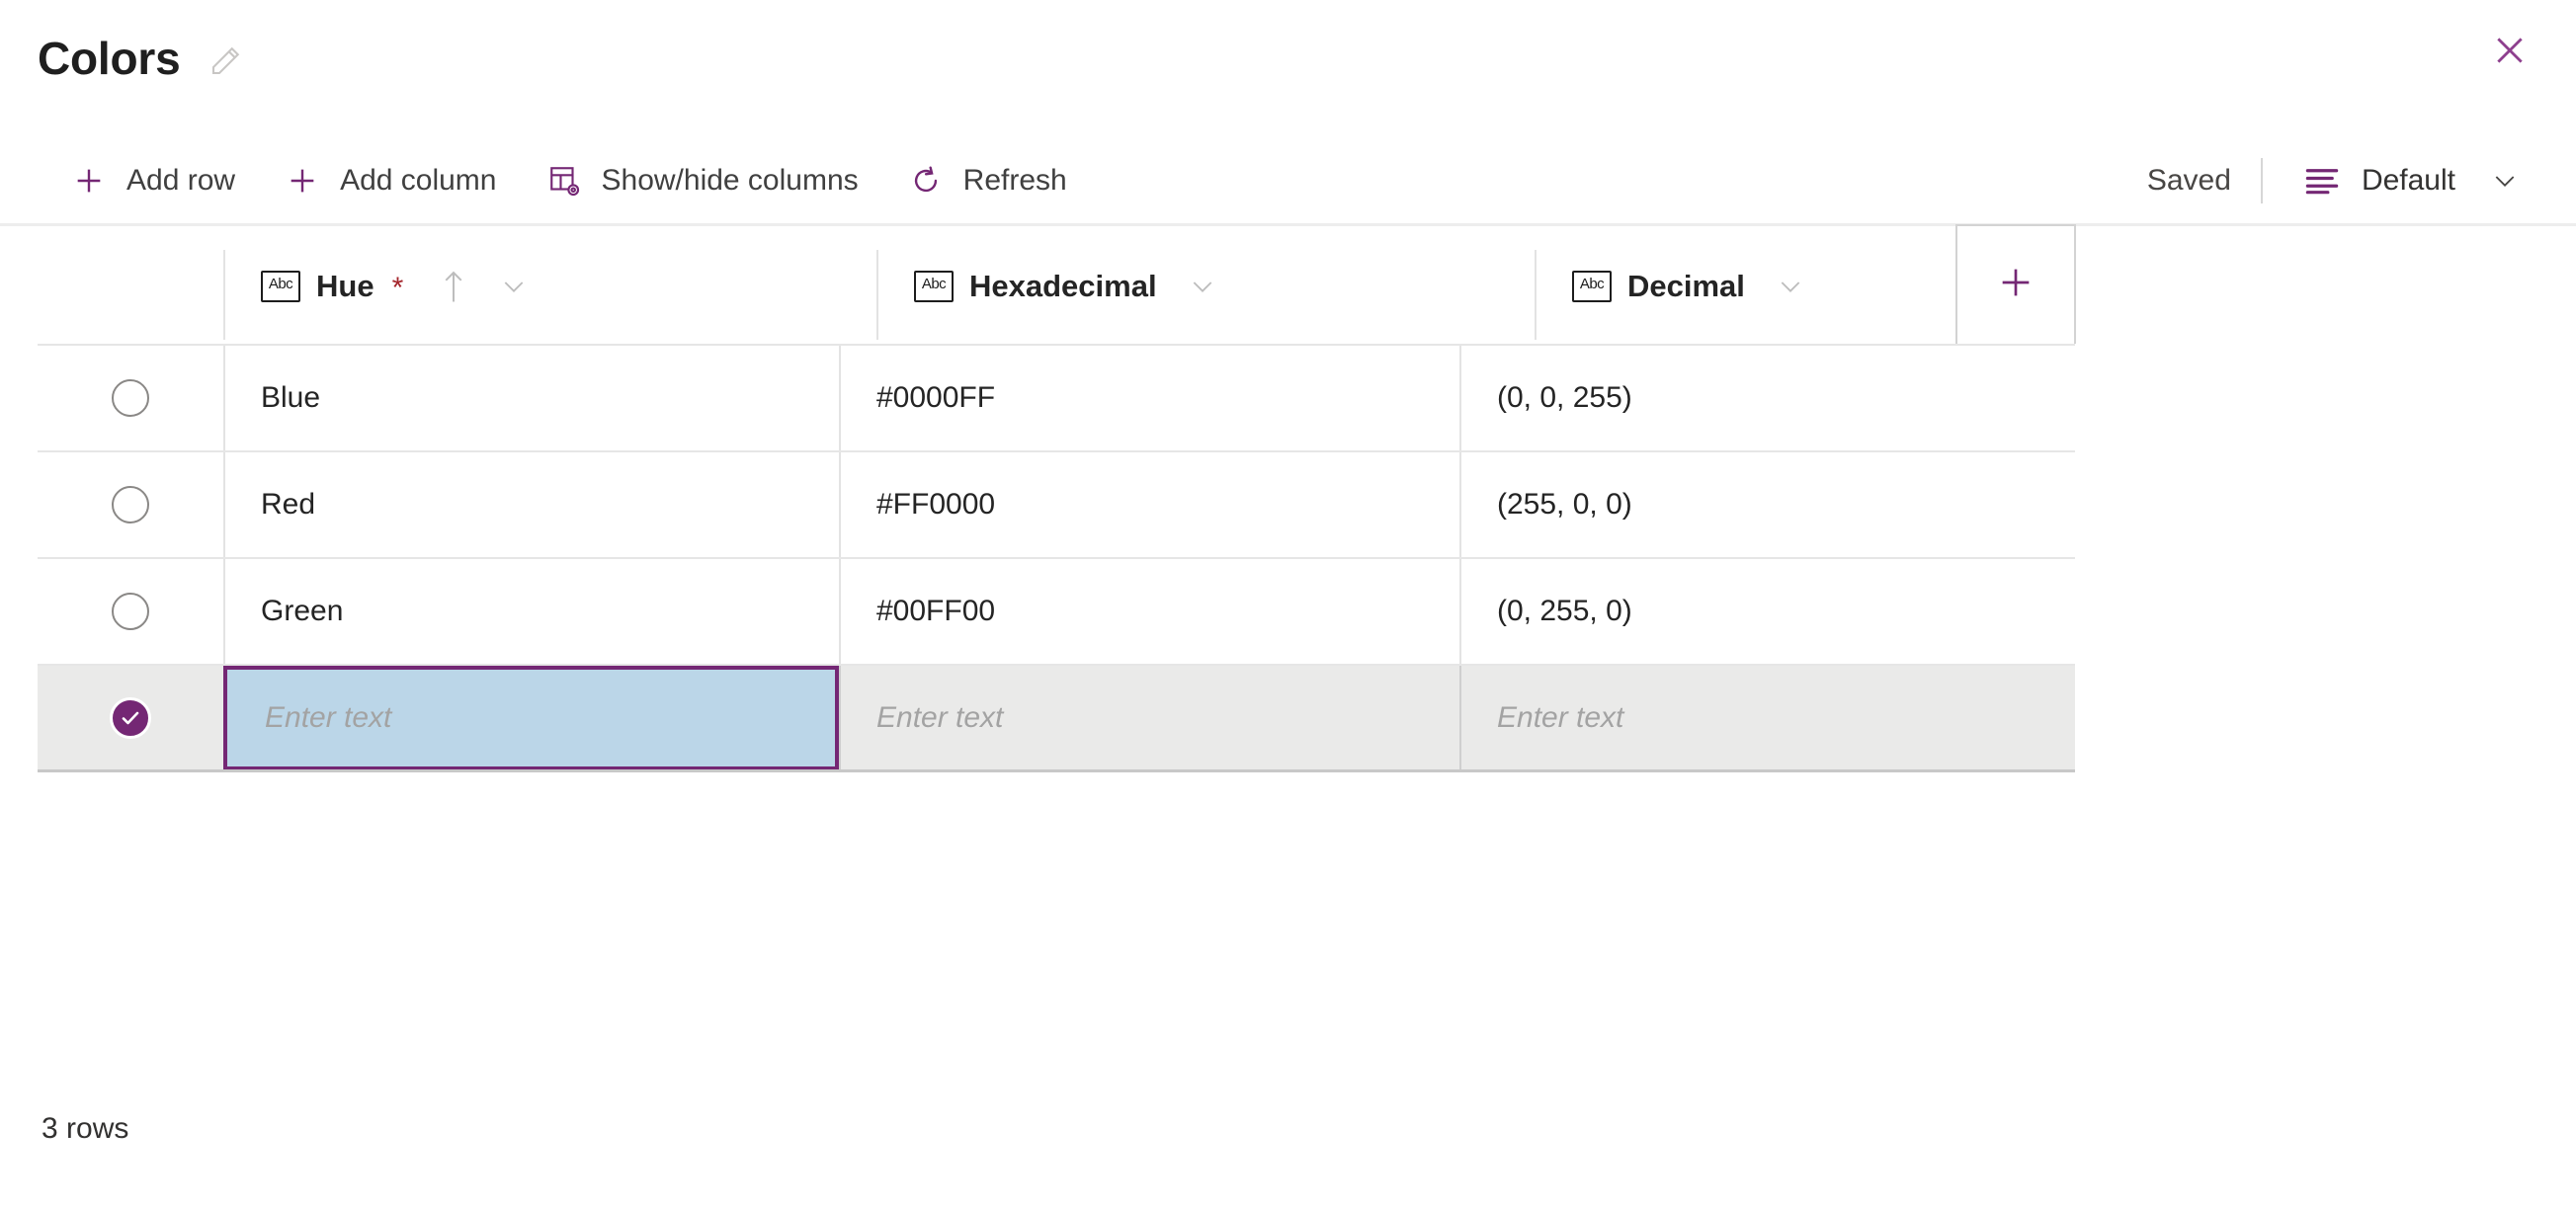 The width and height of the screenshot is (2576, 1207). Describe the element at coordinates (564, 181) in the screenshot. I see `table-settings-icon` at that location.